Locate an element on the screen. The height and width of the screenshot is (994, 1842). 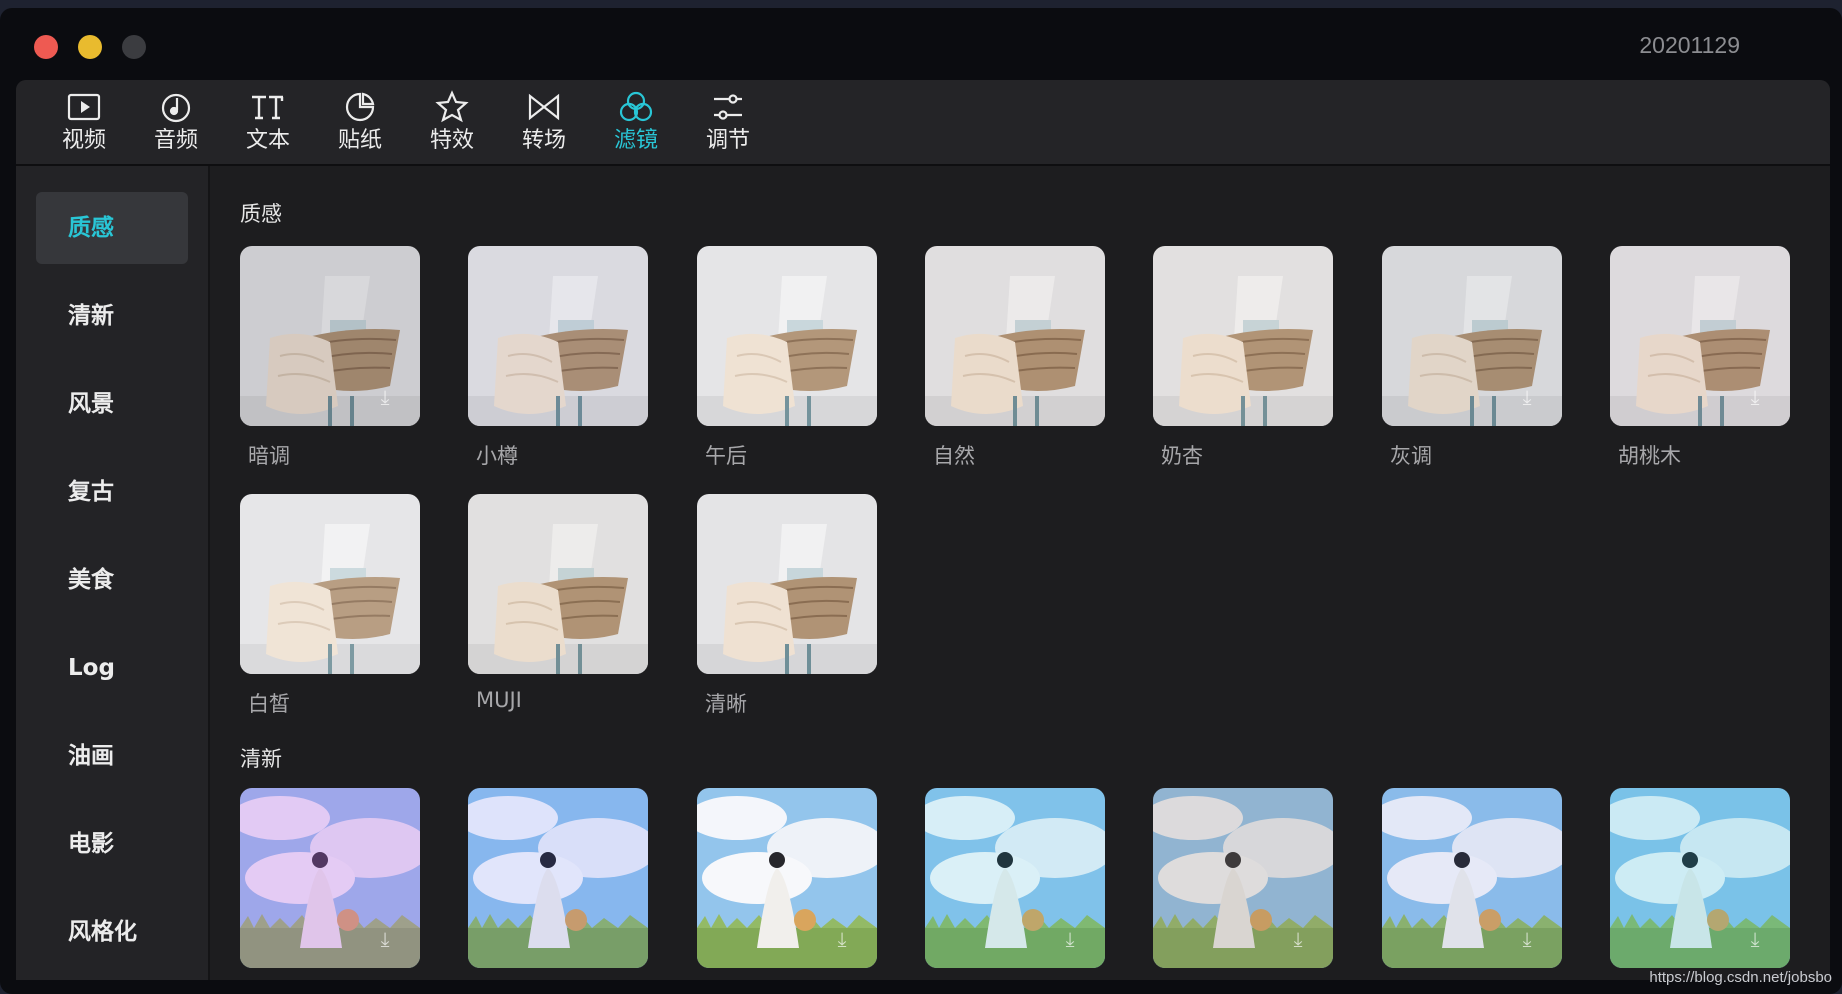
filter-category-sidebar: 质感 清新 风景 复古 美食 Log 油画 电影 风格化 is located at coordinates (113, 573).